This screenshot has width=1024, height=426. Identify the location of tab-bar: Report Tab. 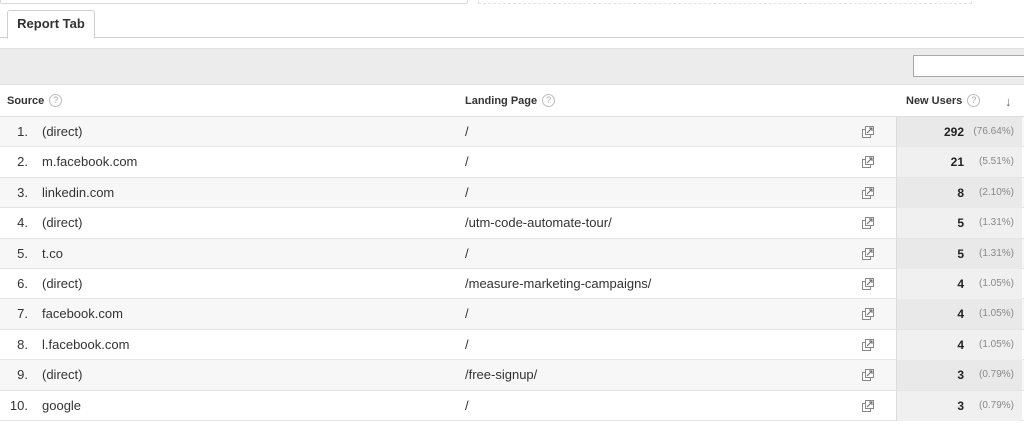
(512, 22).